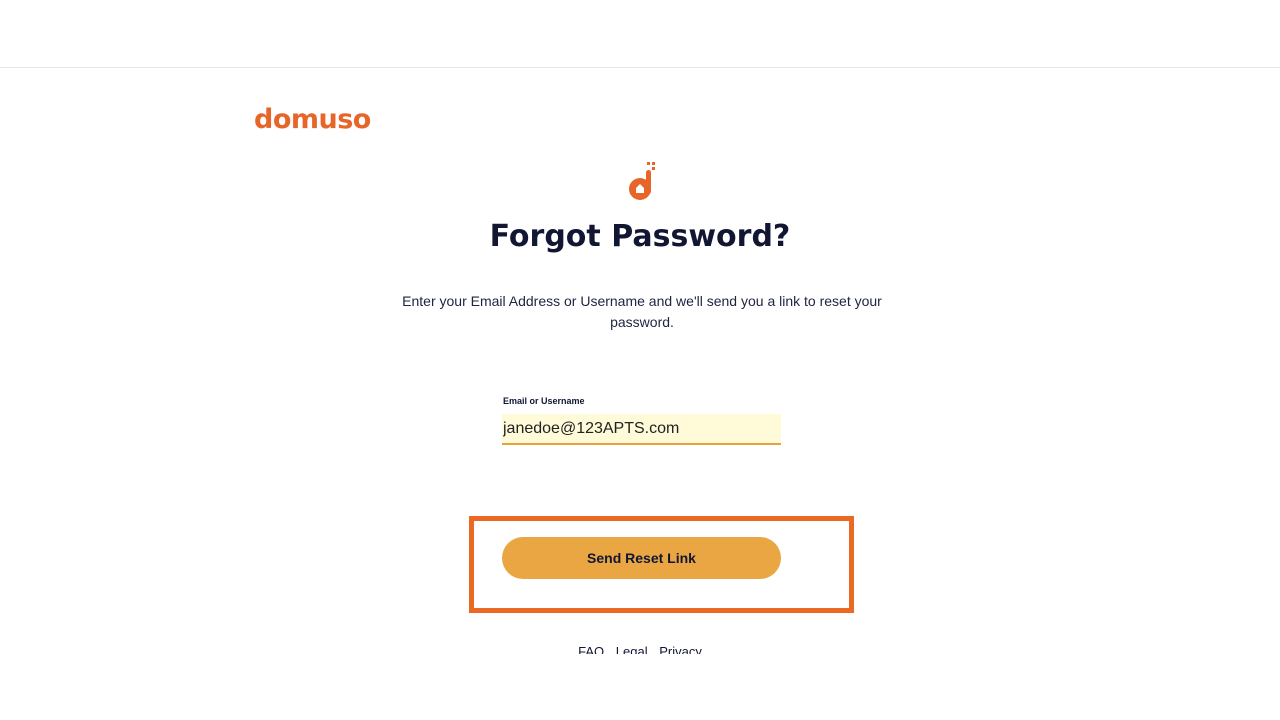 The height and width of the screenshot is (720, 1280). Describe the element at coordinates (680, 649) in the screenshot. I see `footer-link-privacy: Privacy` at that location.